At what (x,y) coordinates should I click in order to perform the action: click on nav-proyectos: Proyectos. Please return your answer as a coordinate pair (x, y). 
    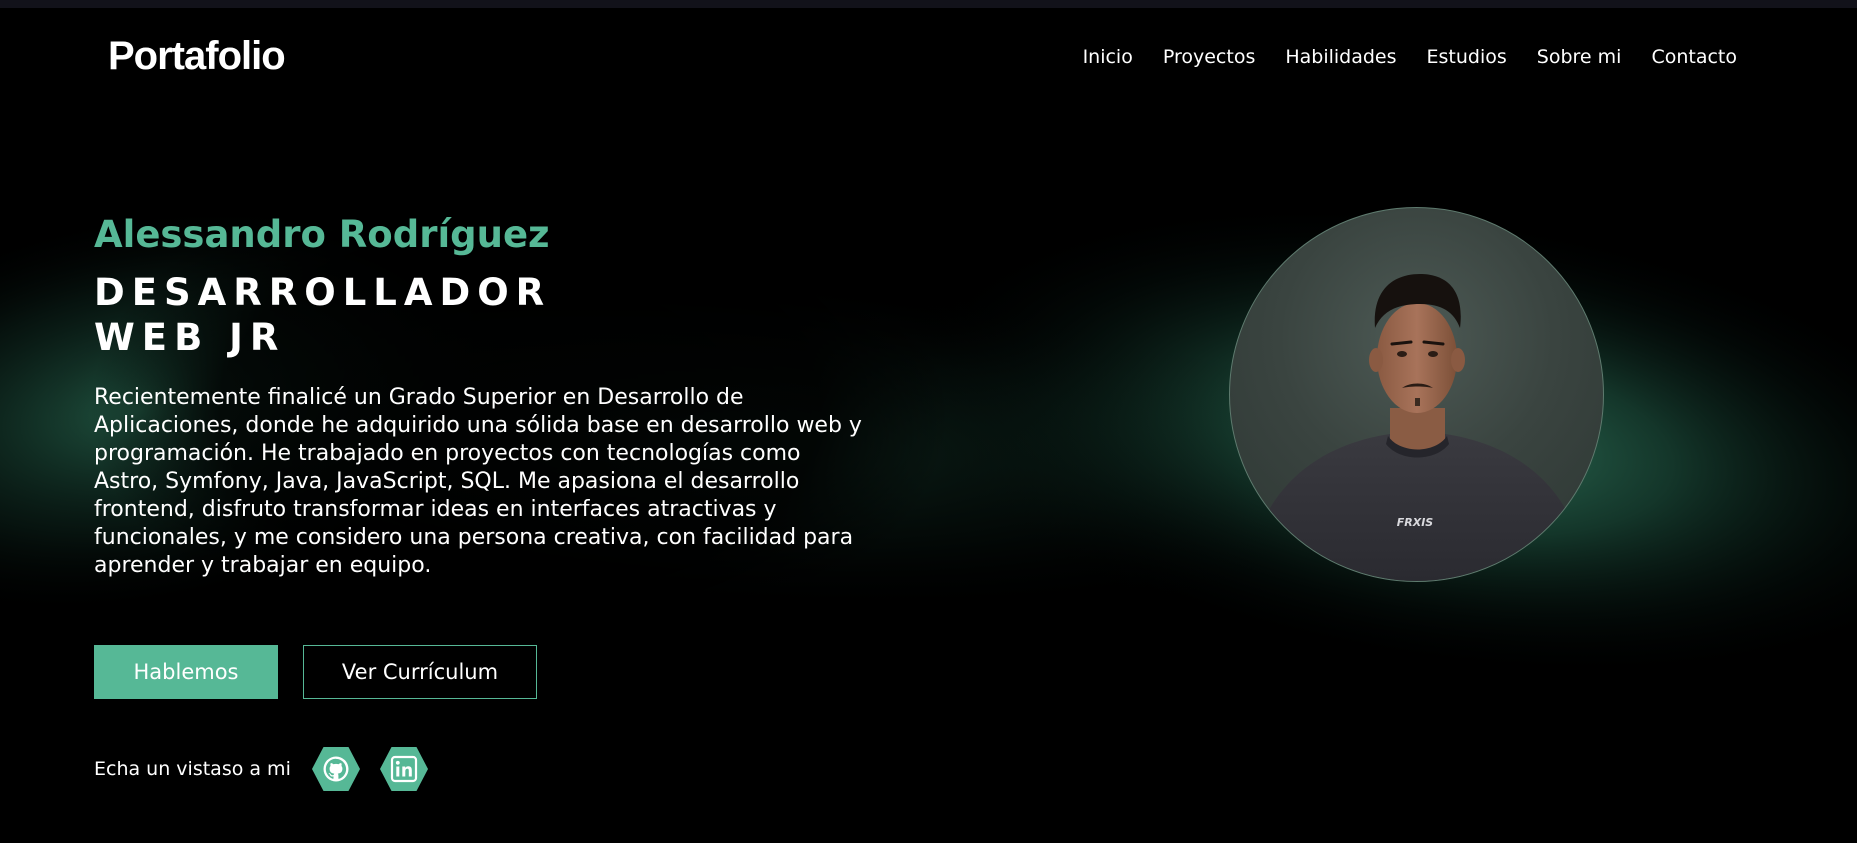
    Looking at the image, I should click on (1209, 57).